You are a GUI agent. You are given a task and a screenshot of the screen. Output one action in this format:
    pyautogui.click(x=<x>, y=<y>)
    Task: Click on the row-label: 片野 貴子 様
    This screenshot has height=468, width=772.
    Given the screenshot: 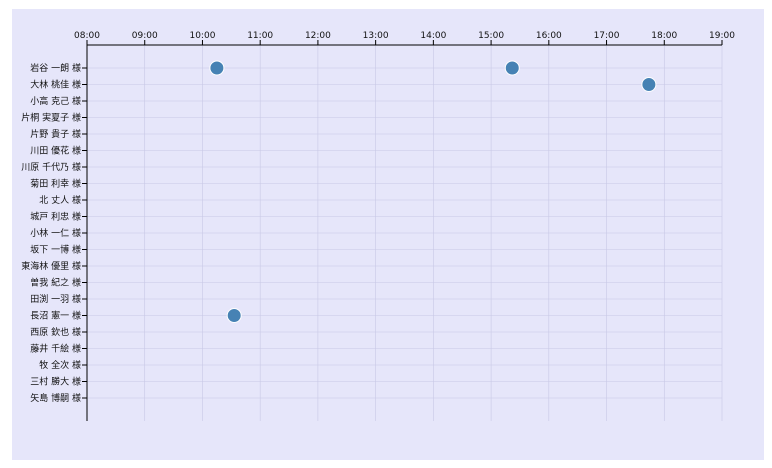 What is the action you would take?
    pyautogui.click(x=55, y=134)
    